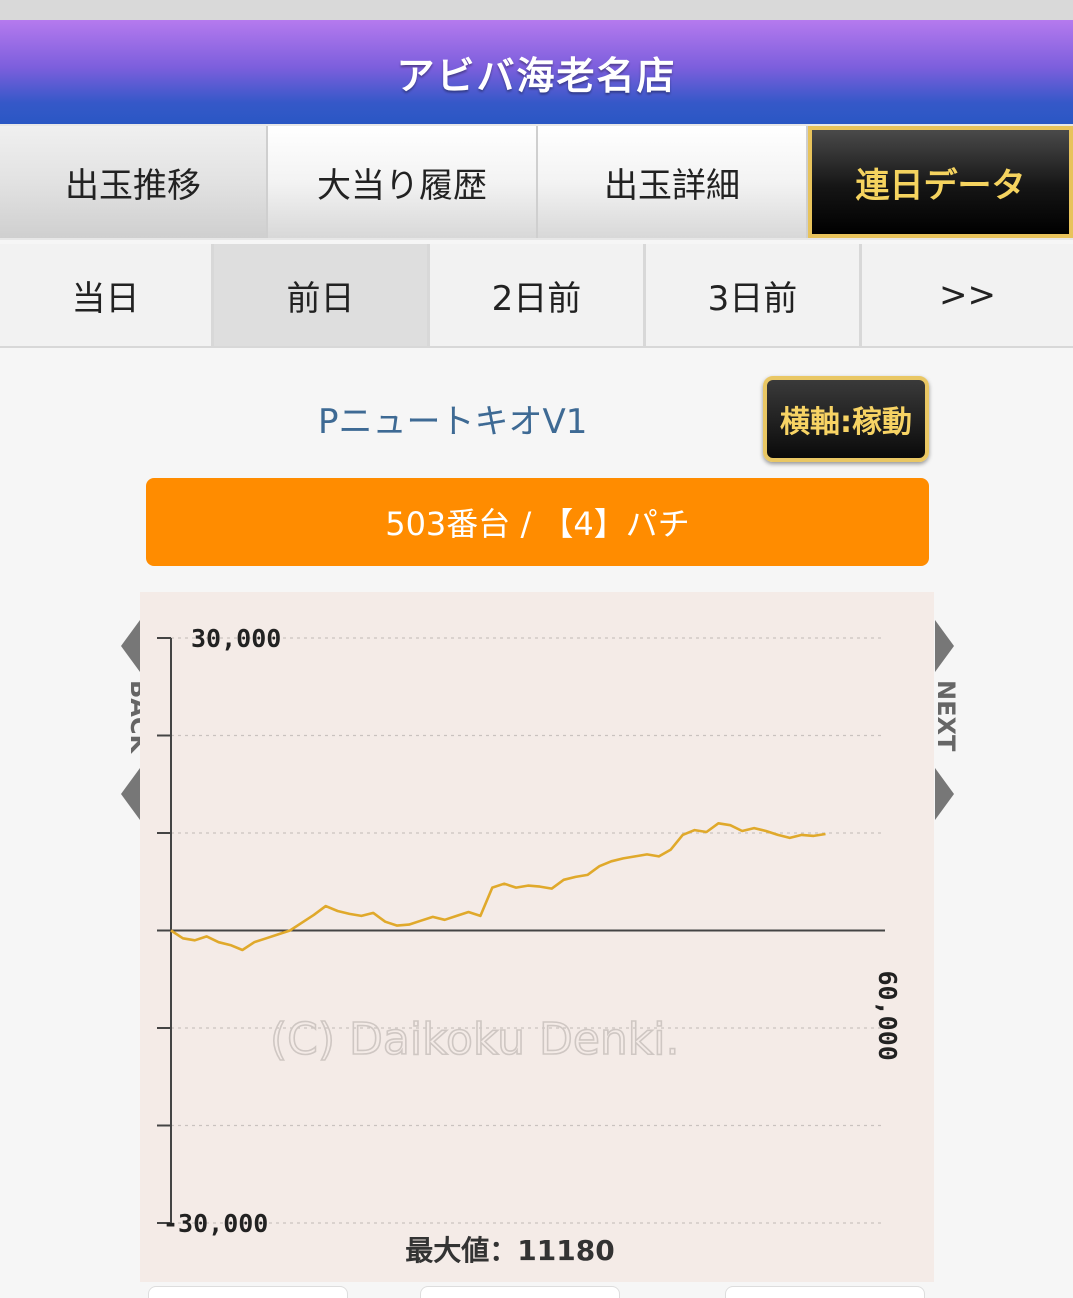 The height and width of the screenshot is (1298, 1073). I want to click on y-ticks, so click(164, 930).